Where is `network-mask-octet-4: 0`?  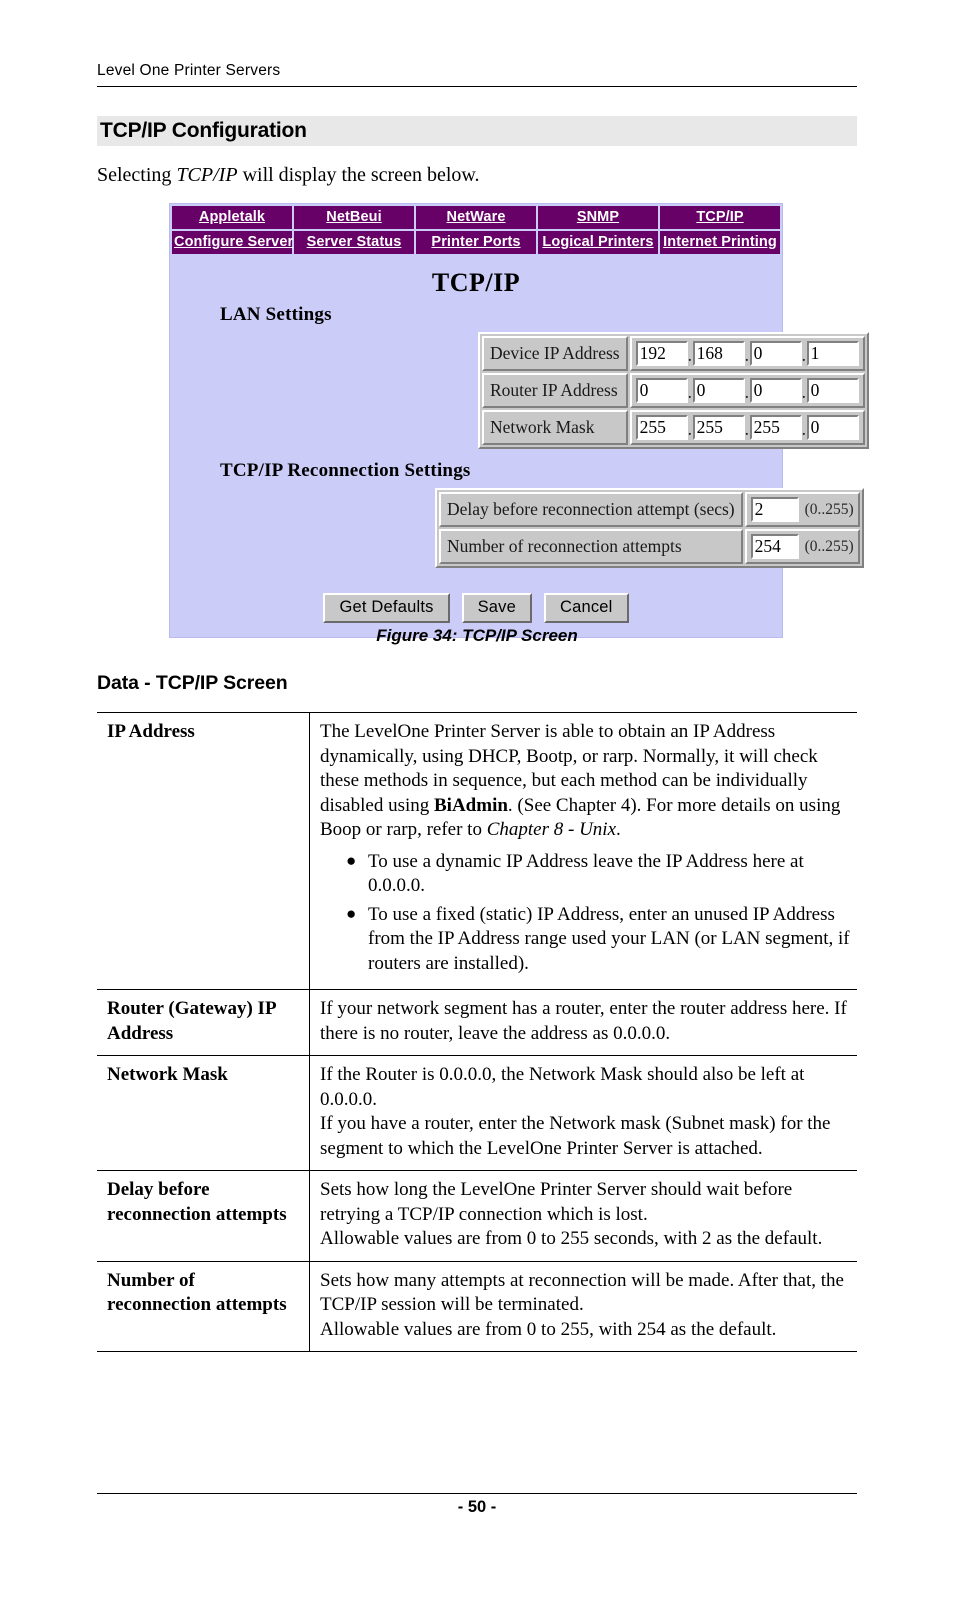
network-mask-octet-4: 0 is located at coordinates (832, 427).